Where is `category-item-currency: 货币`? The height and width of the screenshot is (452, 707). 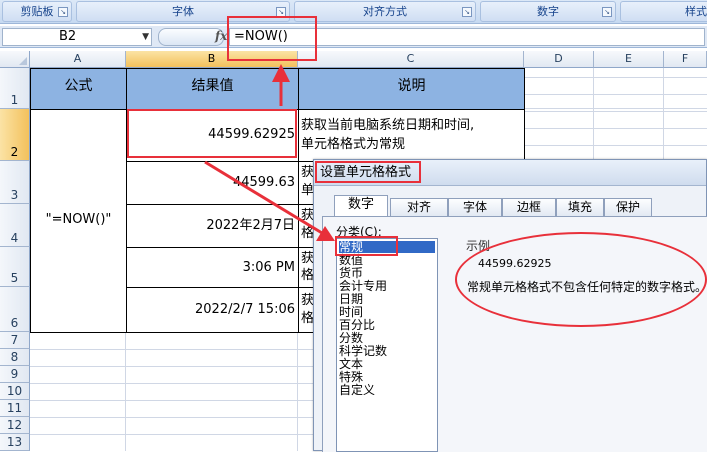 category-item-currency: 货币 is located at coordinates (387, 273).